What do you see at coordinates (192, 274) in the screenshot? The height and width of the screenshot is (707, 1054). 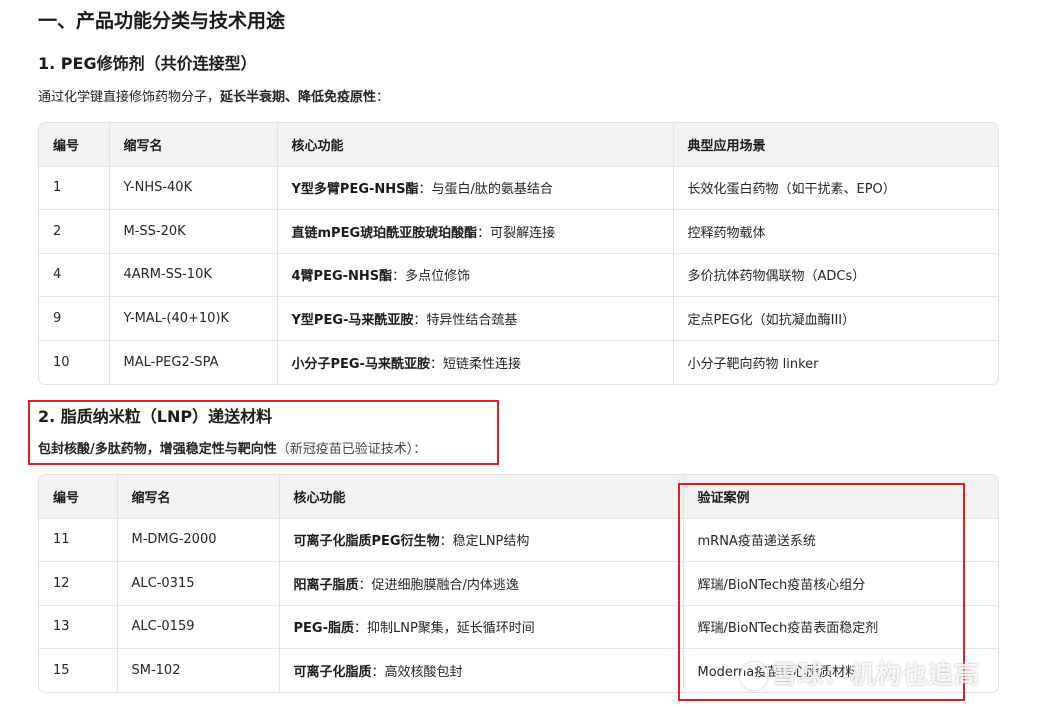 I see `cell-abbr: 4ARM-SS-10K` at bounding box center [192, 274].